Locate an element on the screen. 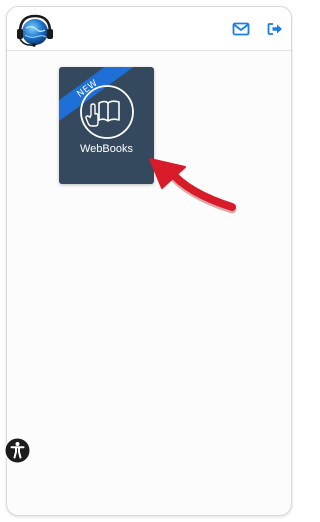 This screenshot has width=320, height=522. webbooks-tile: NEW WebBooks is located at coordinates (106, 125).